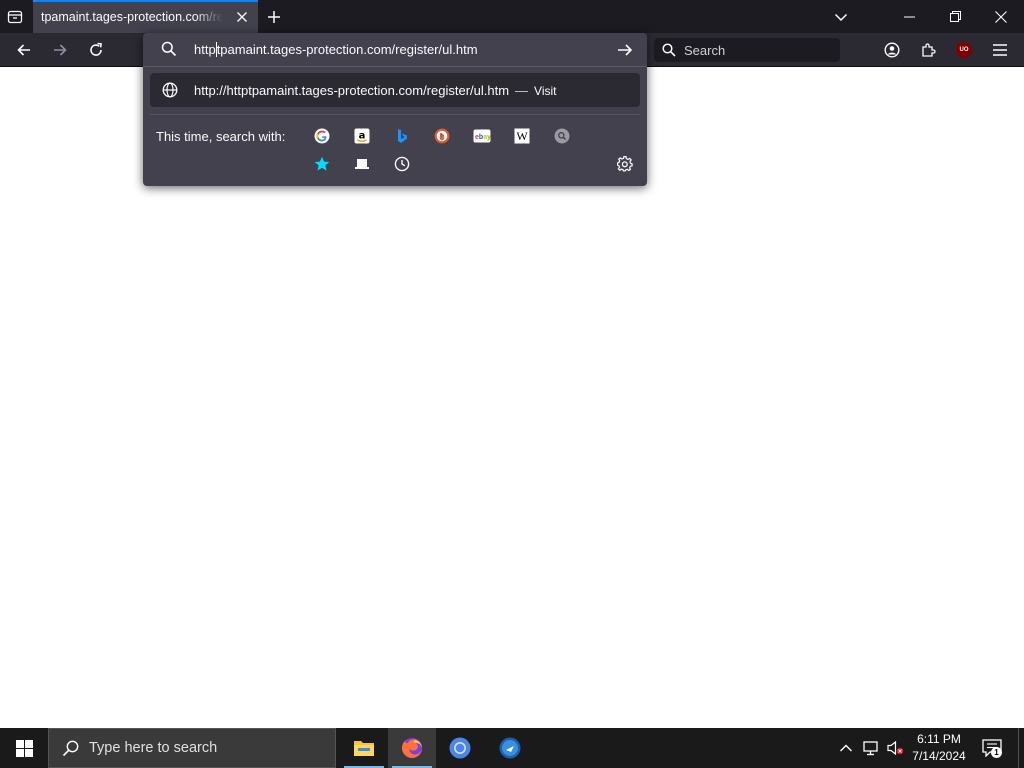  What do you see at coordinates (705, 50) in the screenshot?
I see `search-bar-placeholder: Search` at bounding box center [705, 50].